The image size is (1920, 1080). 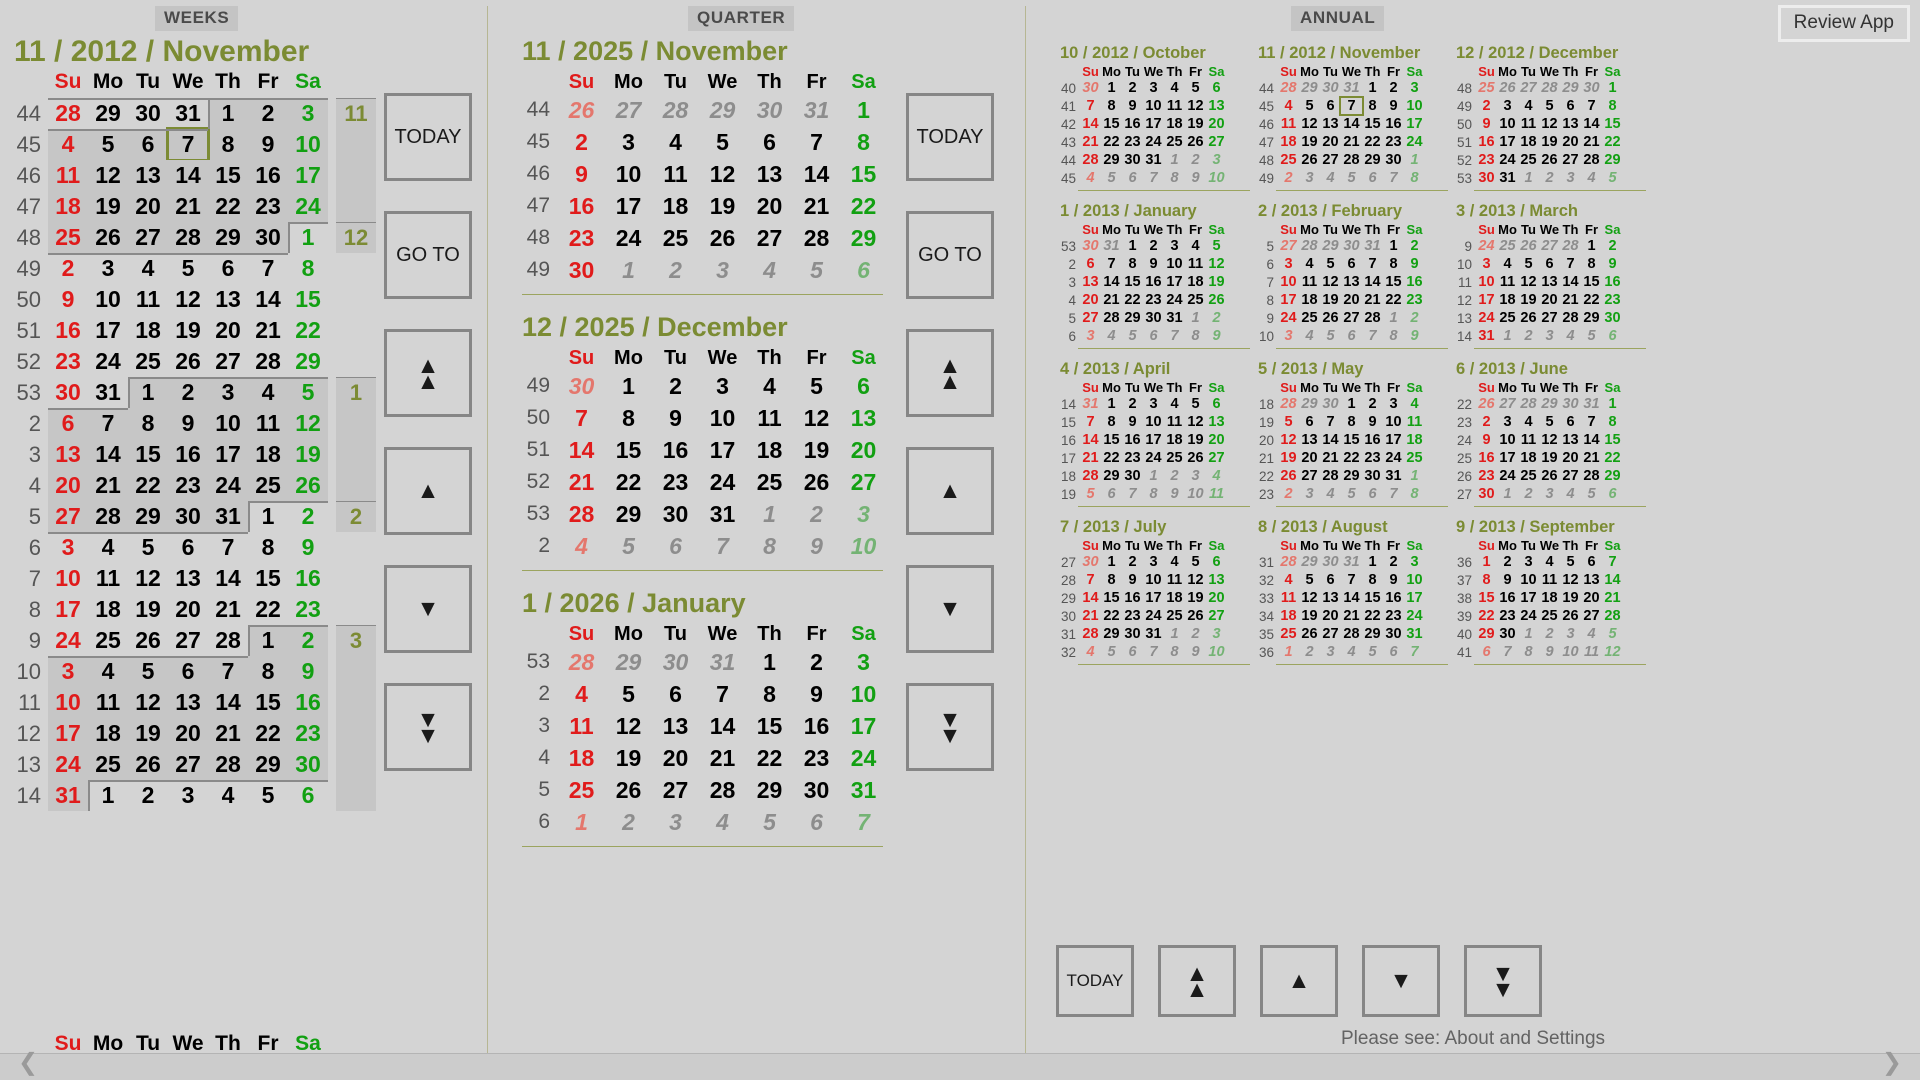 I want to click on day-cell: 21, so click(x=1570, y=300).